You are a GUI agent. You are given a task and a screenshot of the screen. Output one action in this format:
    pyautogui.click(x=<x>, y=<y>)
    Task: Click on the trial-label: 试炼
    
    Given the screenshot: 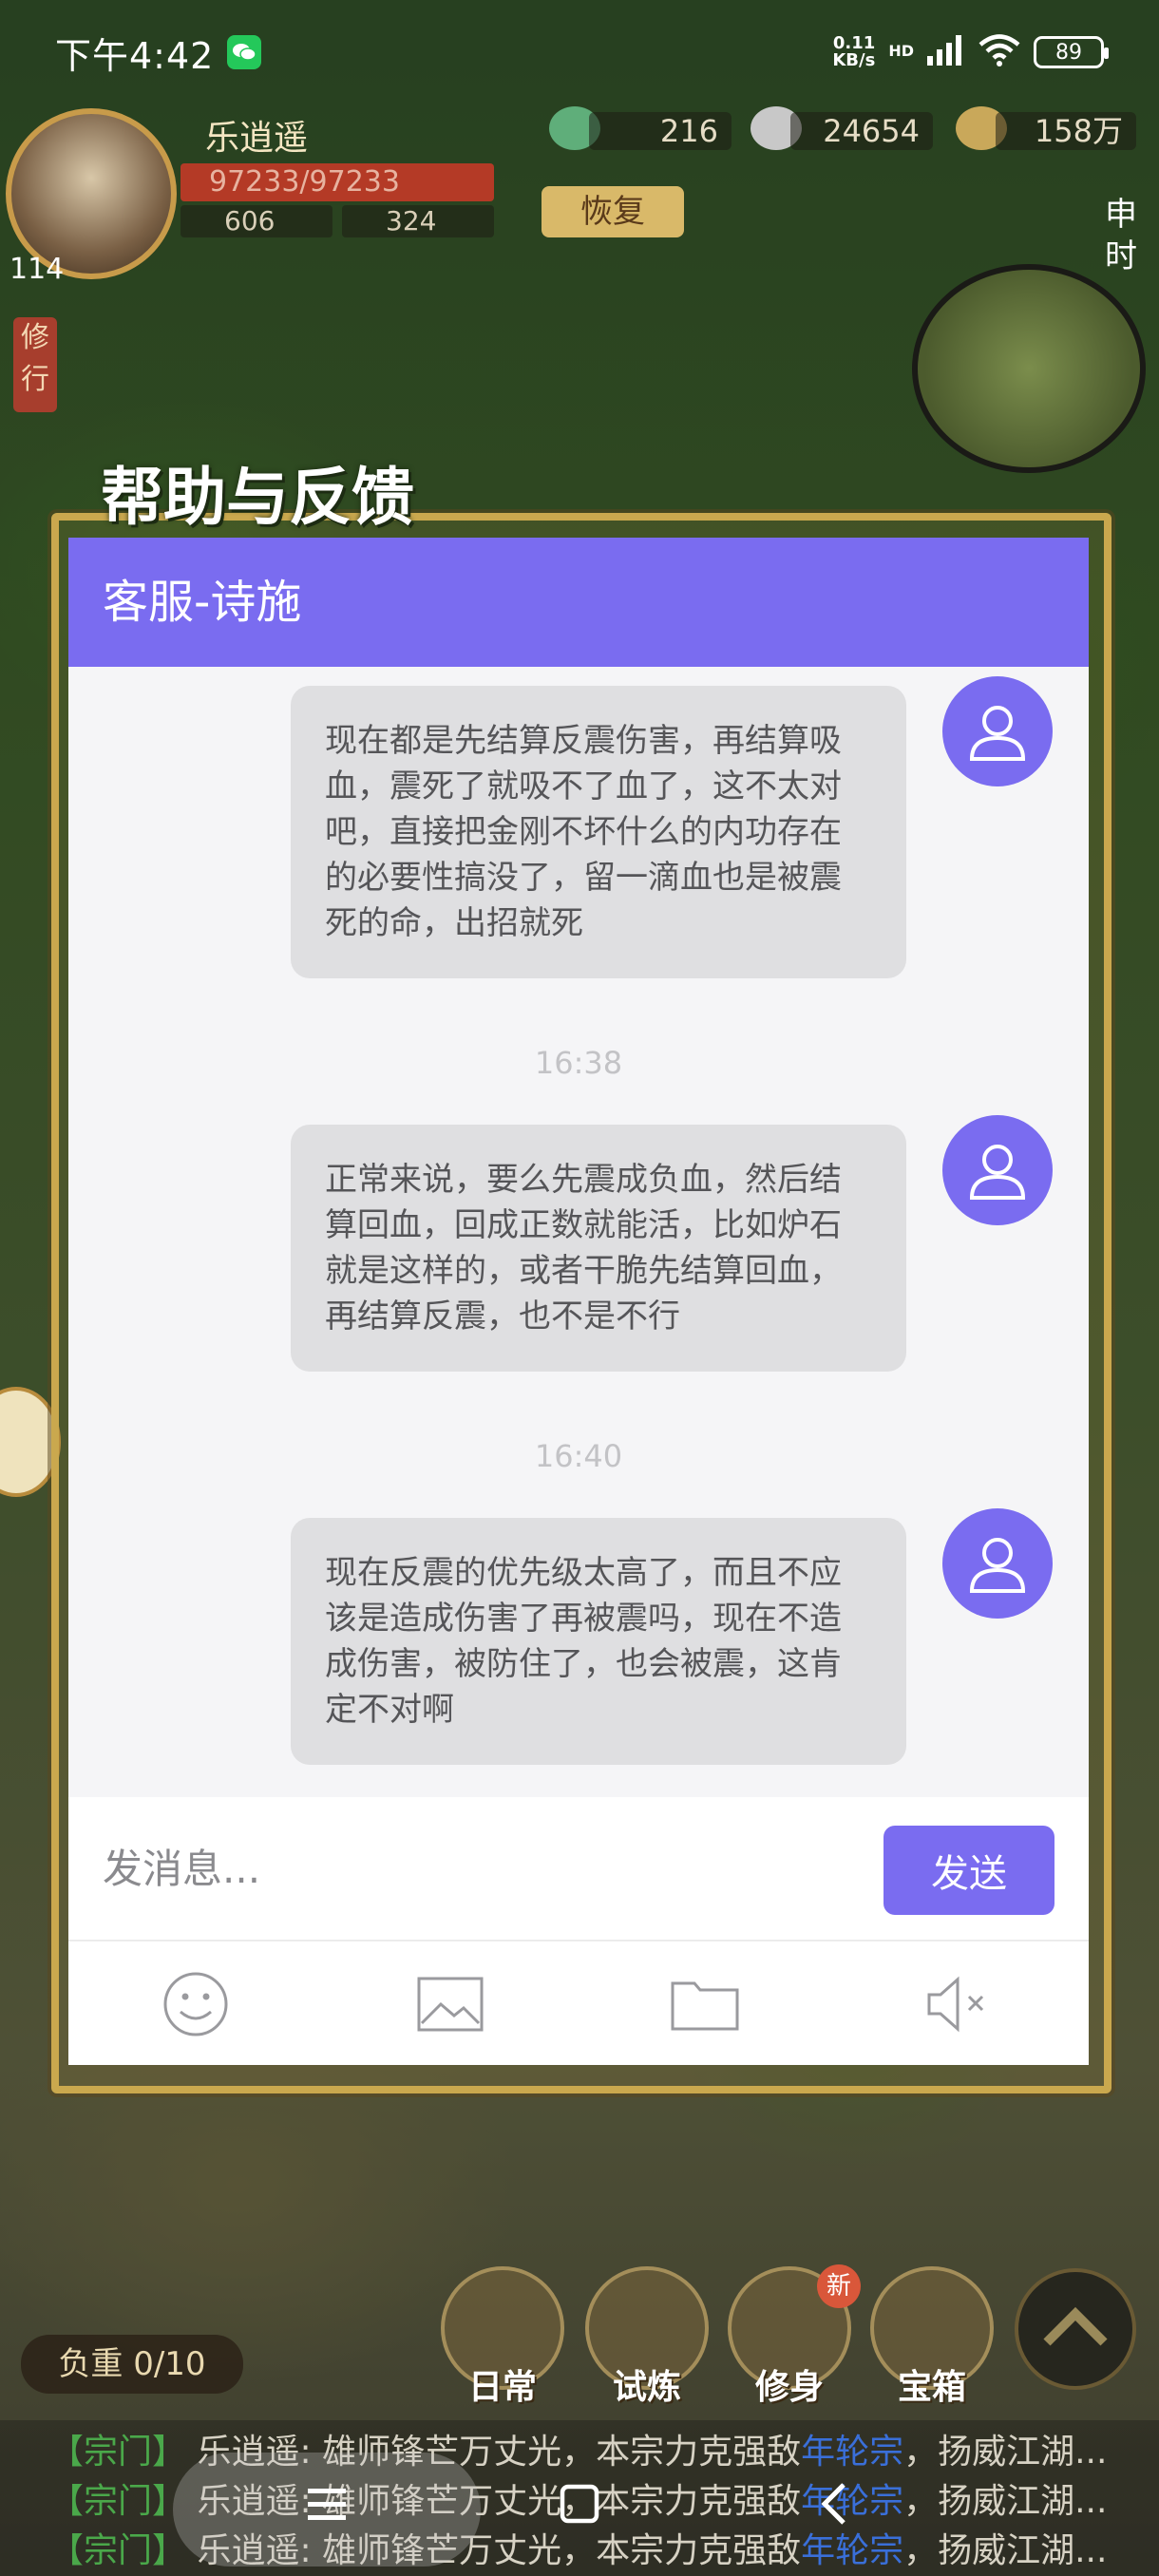 What is the action you would take?
    pyautogui.click(x=646, y=2387)
    